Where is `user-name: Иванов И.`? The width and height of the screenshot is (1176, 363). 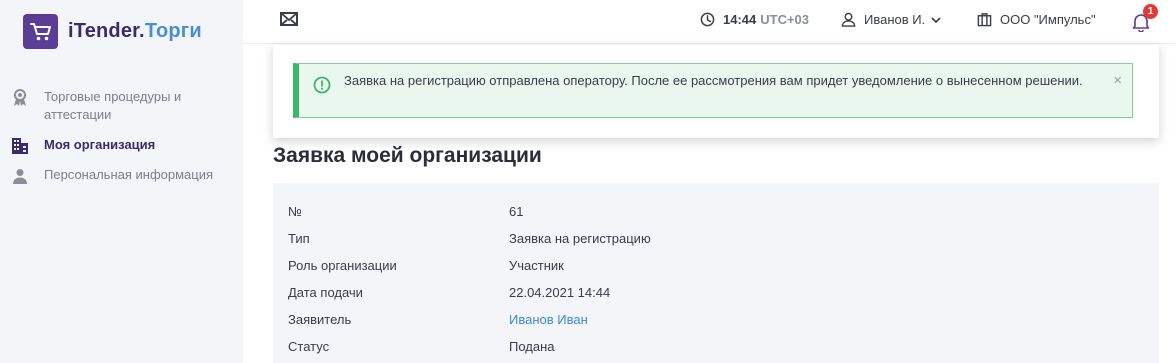 user-name: Иванов И. is located at coordinates (895, 19).